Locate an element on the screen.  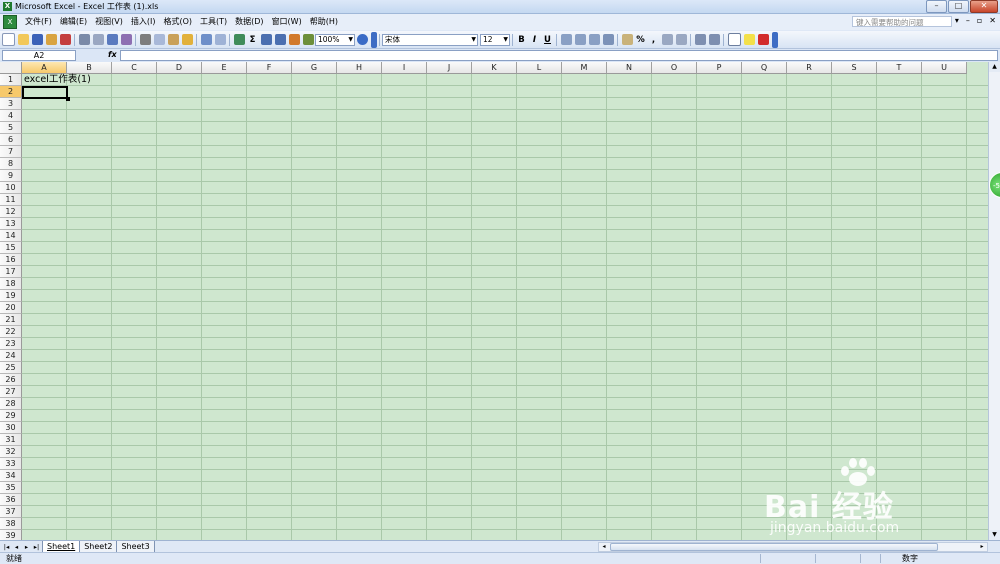
scroll-up-icon: ▲ is located at coordinates (994, 67).